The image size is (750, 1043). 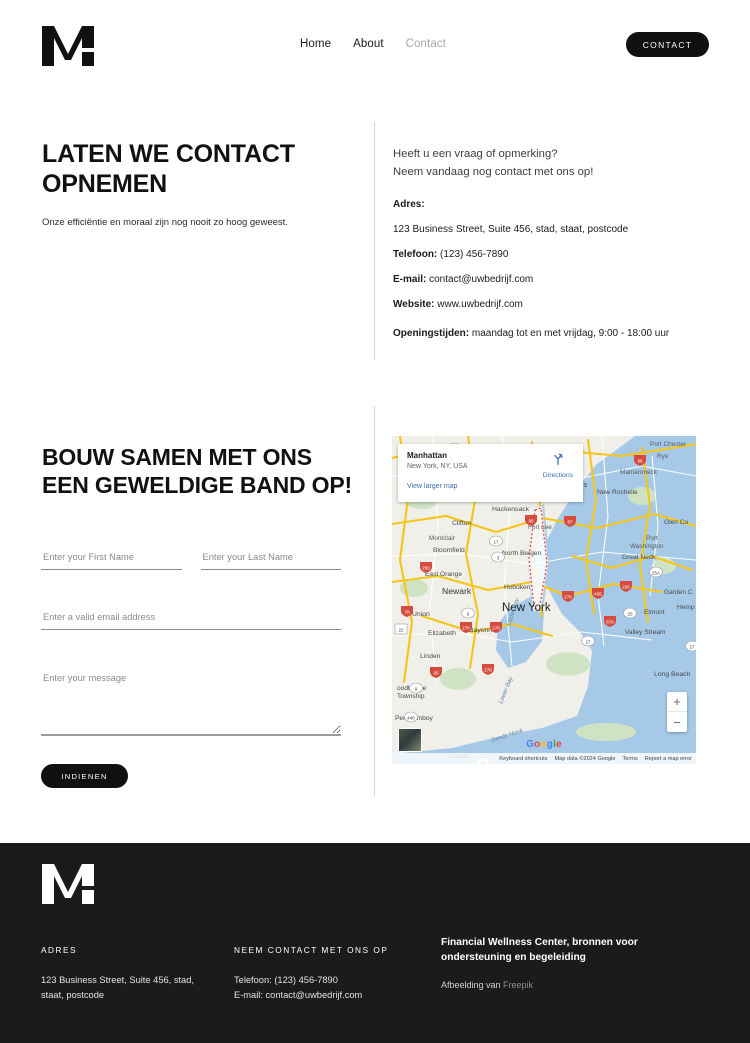 What do you see at coordinates (270, 559) in the screenshot?
I see `last-name-input` at bounding box center [270, 559].